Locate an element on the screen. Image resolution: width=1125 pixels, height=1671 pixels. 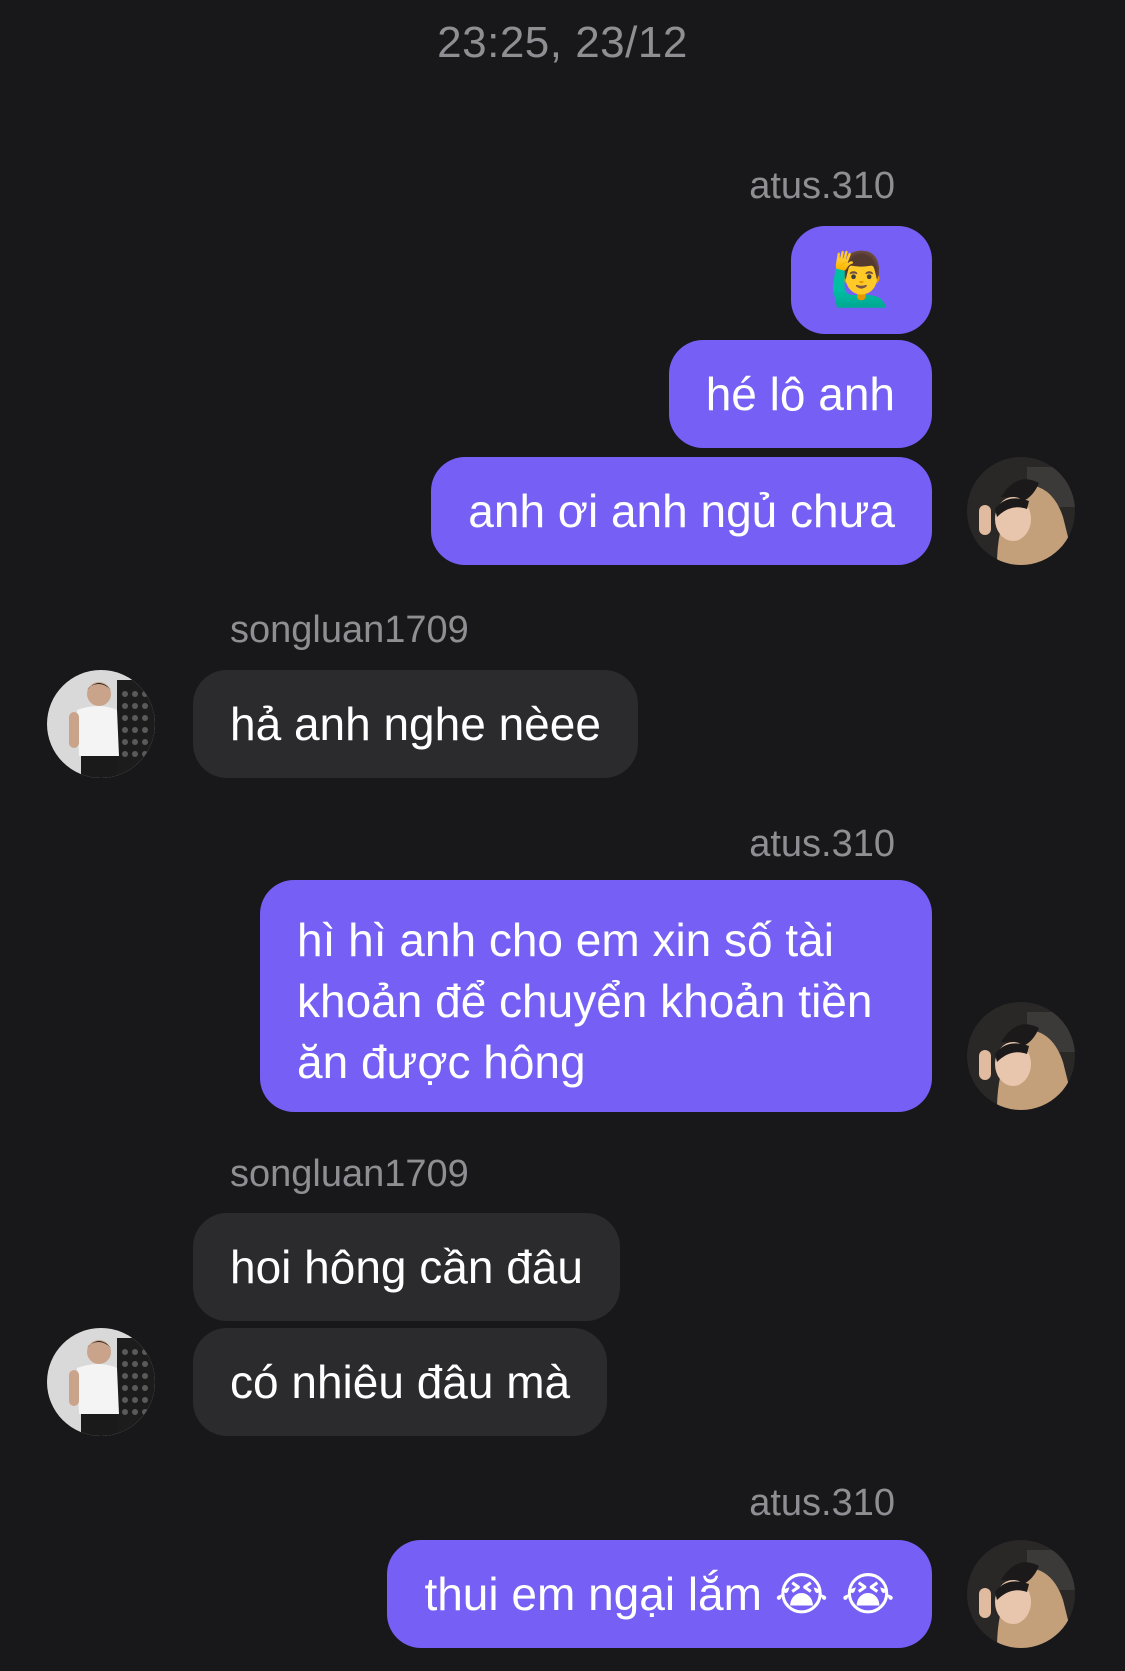
message-bubble-me: thui em ngại lắm 😭 😭 is located at coordinates (659, 1594).